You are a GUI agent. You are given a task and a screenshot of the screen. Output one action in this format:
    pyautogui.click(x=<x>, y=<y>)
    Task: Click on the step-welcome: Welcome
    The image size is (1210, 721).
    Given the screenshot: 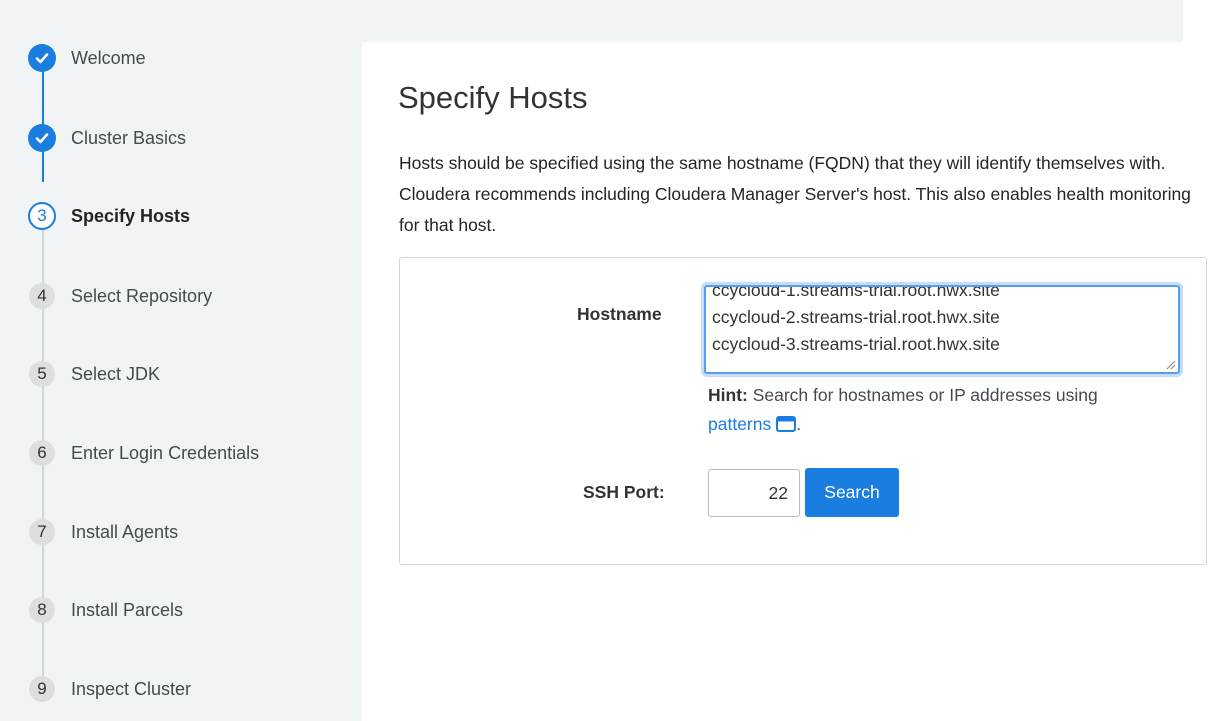 What is the action you would take?
    pyautogui.click(x=181, y=58)
    